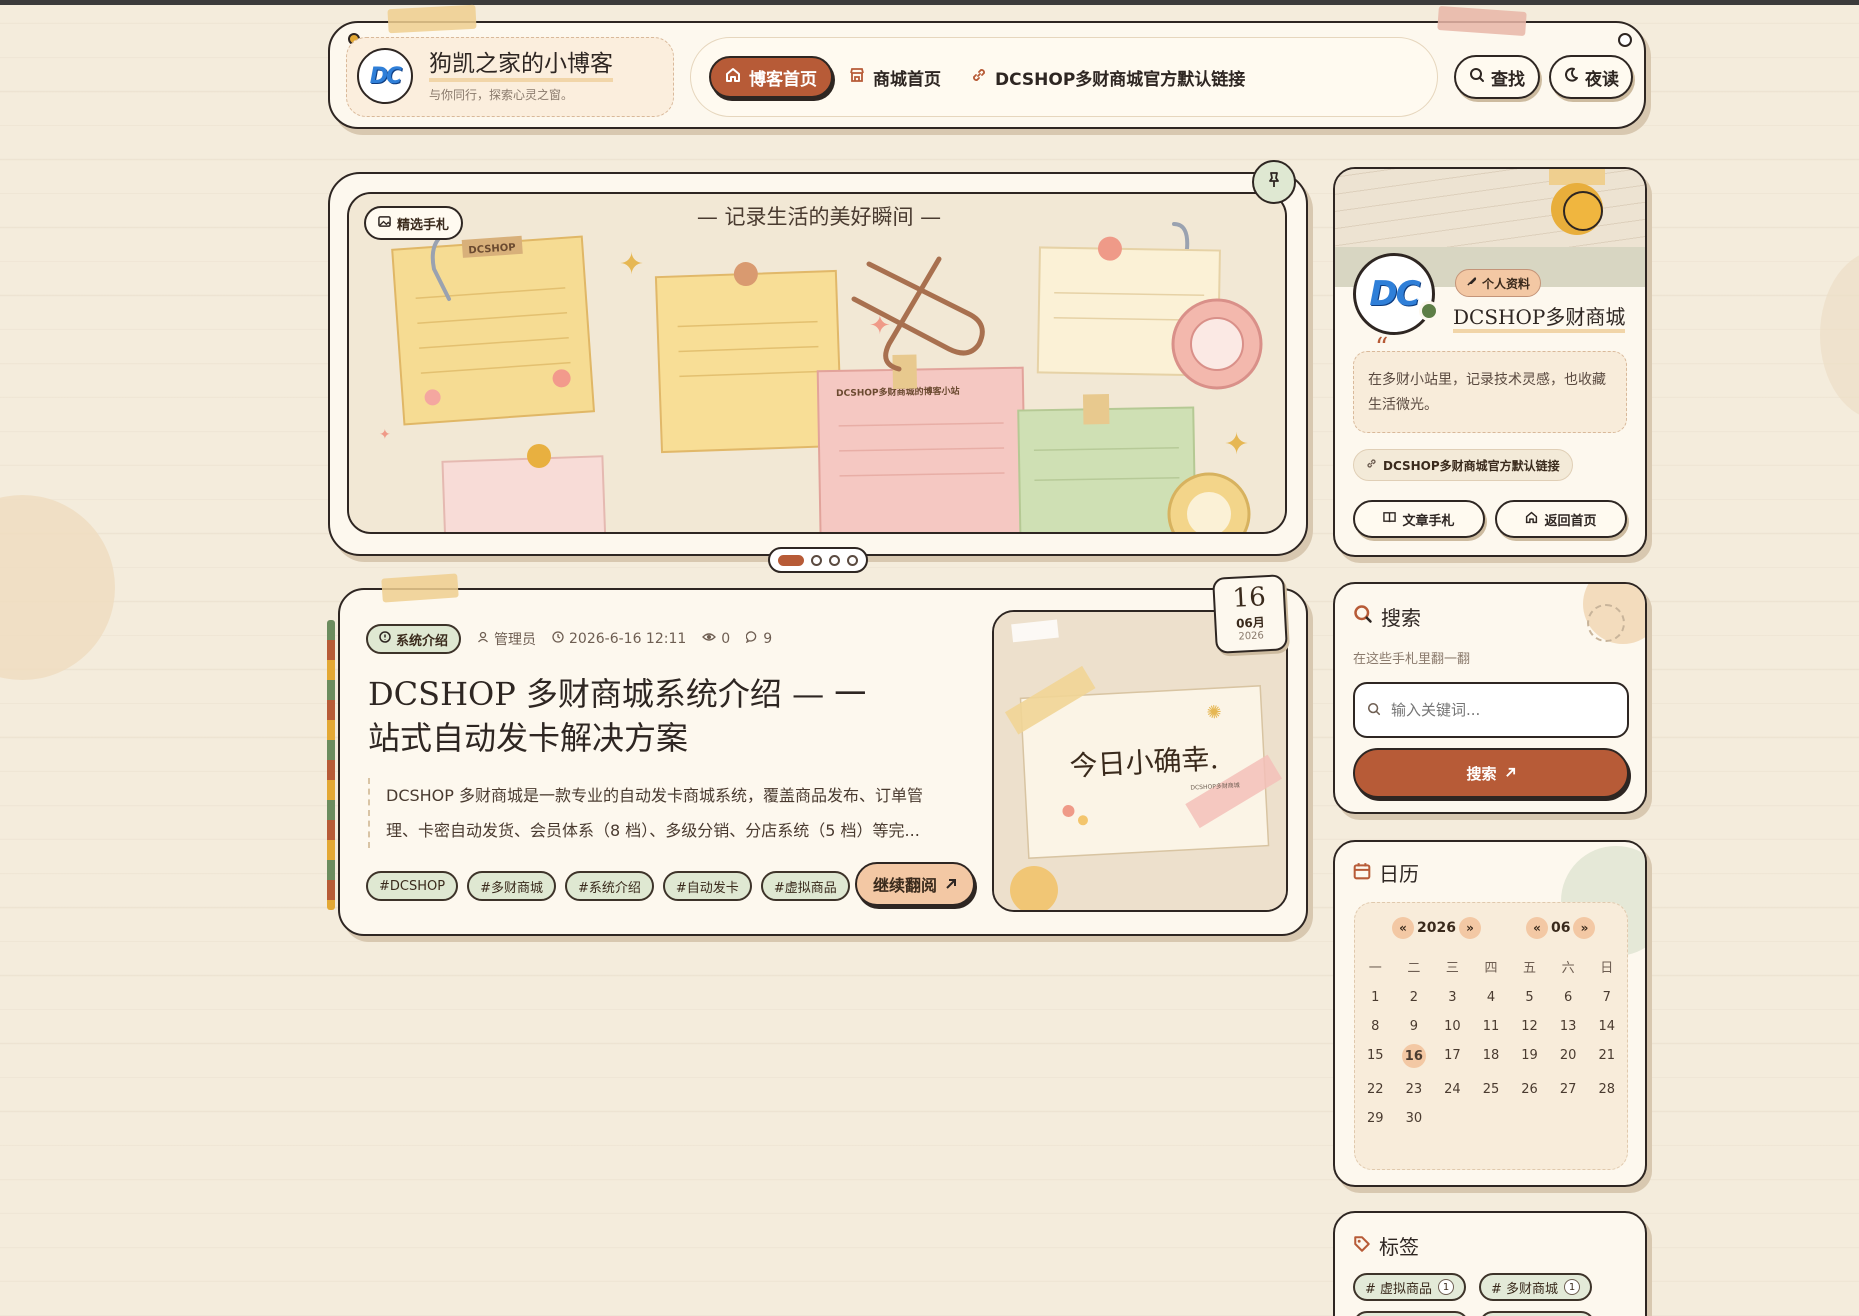 The width and height of the screenshot is (1859, 1316). What do you see at coordinates (420, 588) in the screenshot?
I see `tape-decoration` at bounding box center [420, 588].